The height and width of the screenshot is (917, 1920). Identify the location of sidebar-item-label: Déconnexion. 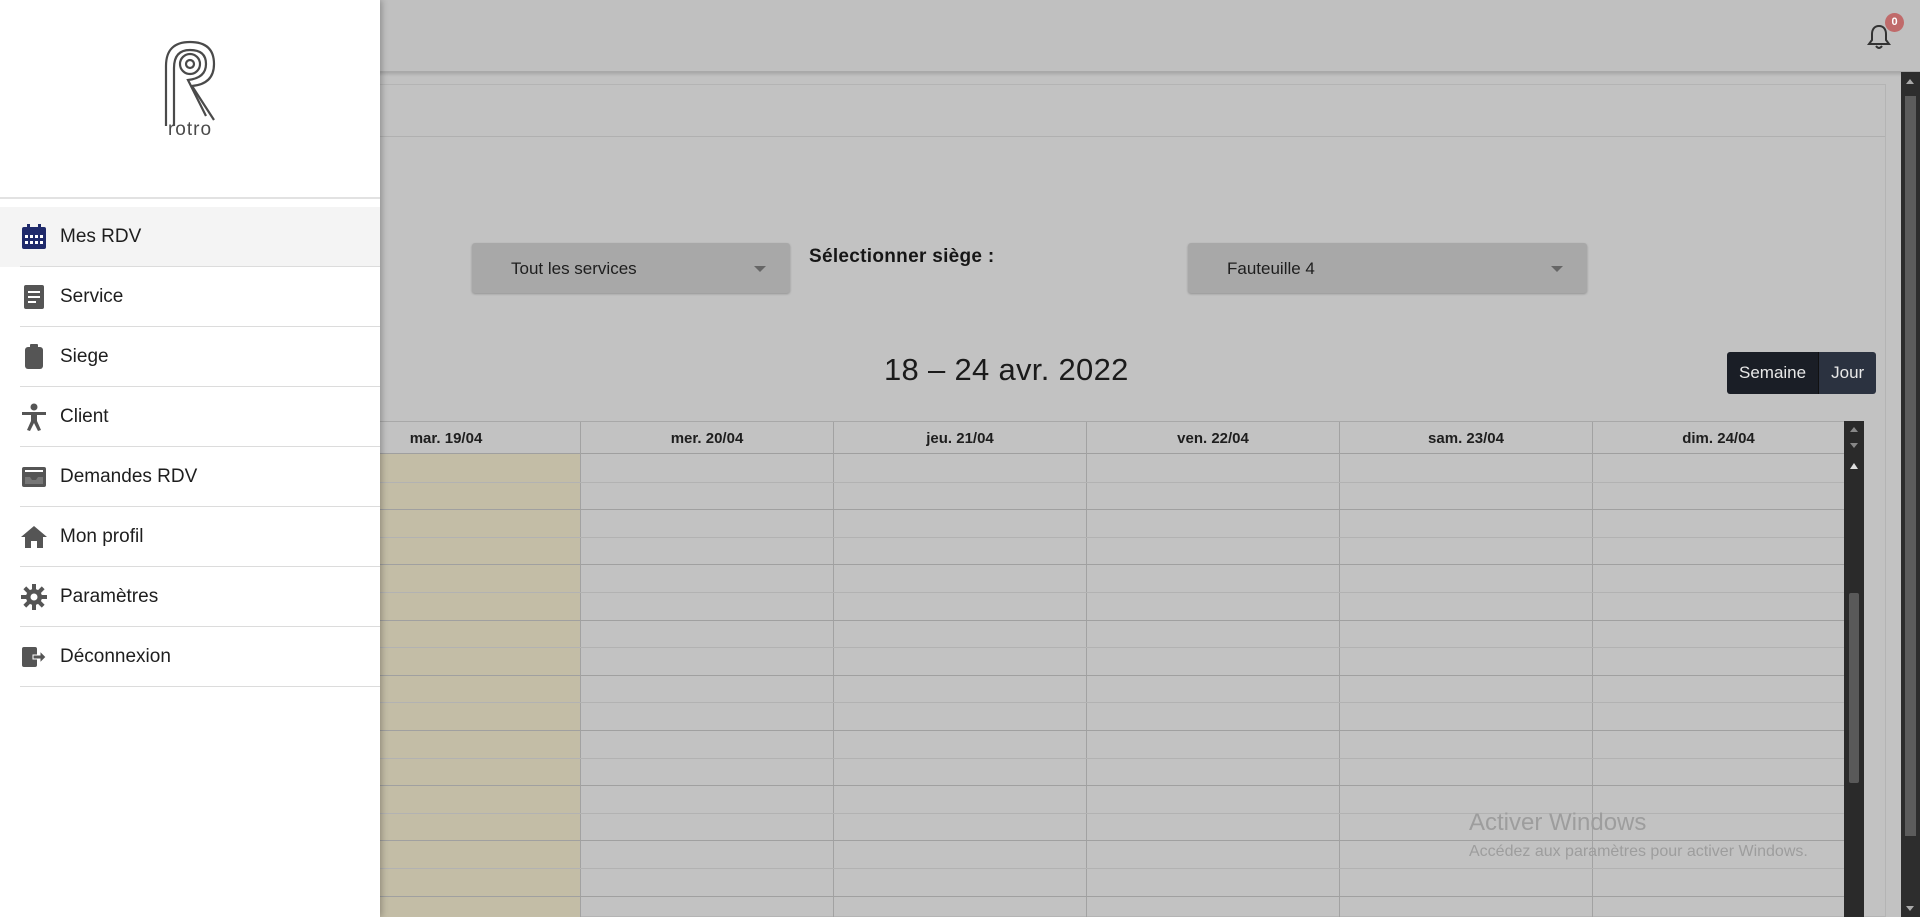
(115, 656).